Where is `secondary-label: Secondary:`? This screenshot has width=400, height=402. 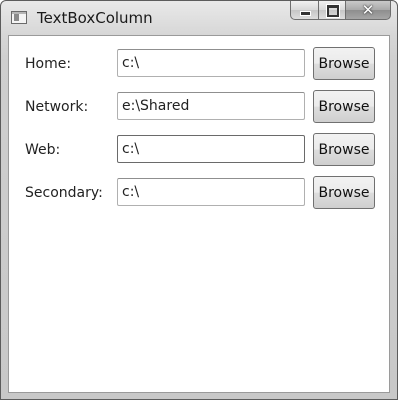
secondary-label: Secondary: is located at coordinates (64, 193).